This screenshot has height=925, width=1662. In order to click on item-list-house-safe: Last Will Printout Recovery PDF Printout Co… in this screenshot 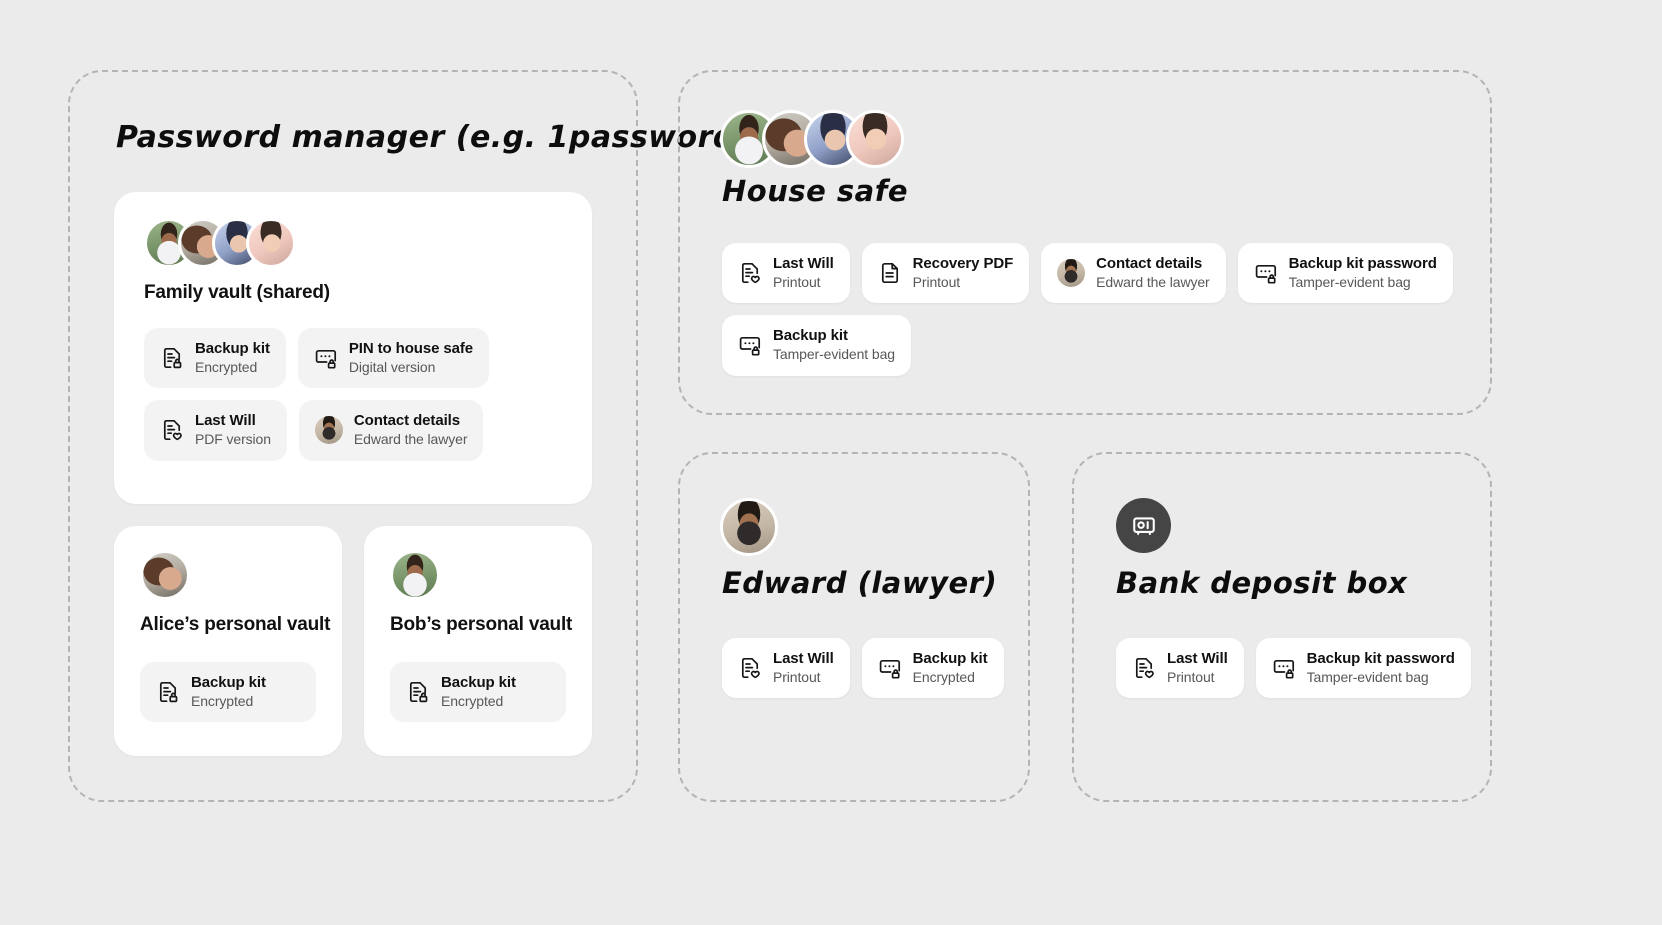, I will do `click(1092, 309)`.